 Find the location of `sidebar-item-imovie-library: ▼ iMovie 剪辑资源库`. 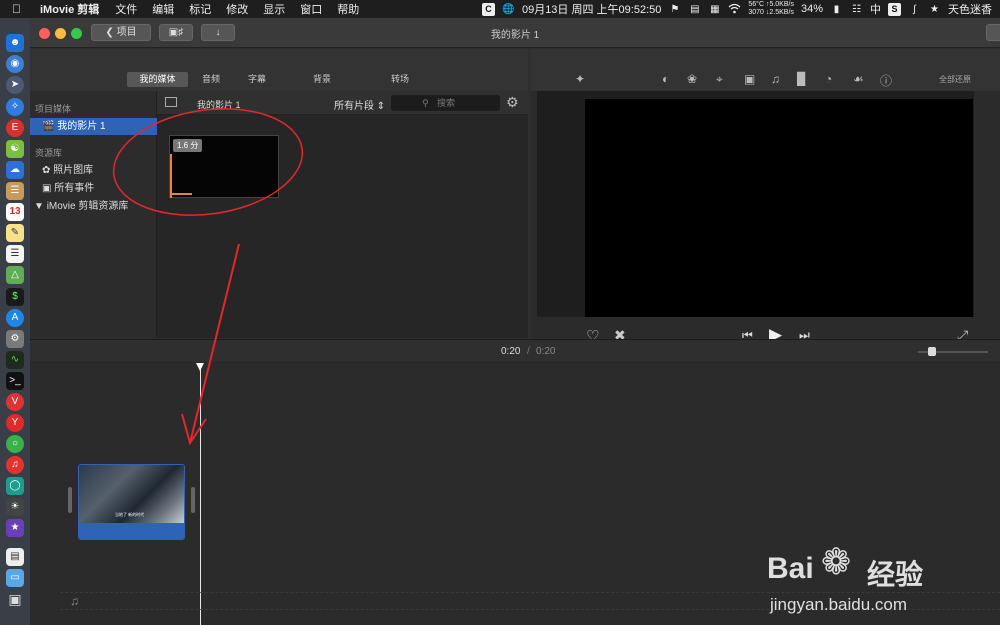

sidebar-item-imovie-library: ▼ iMovie 剪辑资源库 is located at coordinates (93, 206).